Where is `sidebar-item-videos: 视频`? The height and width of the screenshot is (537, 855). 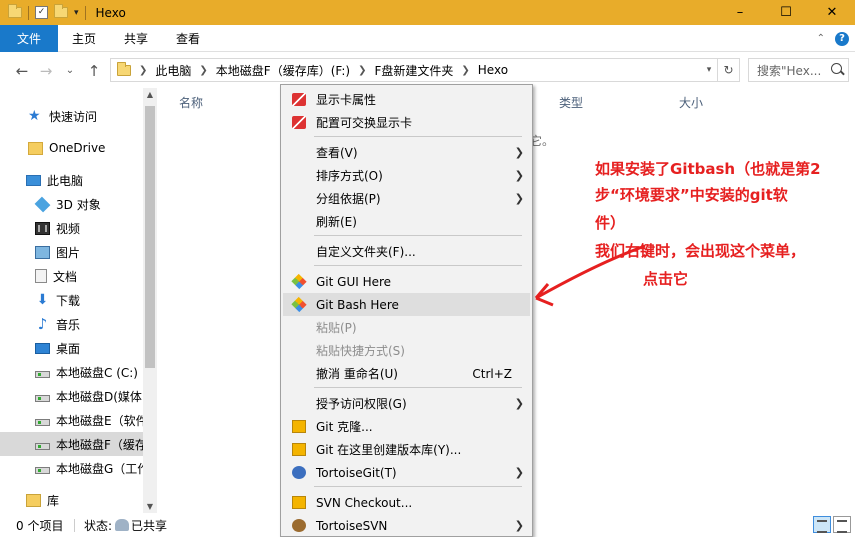
sidebar-item-videos: 视频 is located at coordinates (71, 228).